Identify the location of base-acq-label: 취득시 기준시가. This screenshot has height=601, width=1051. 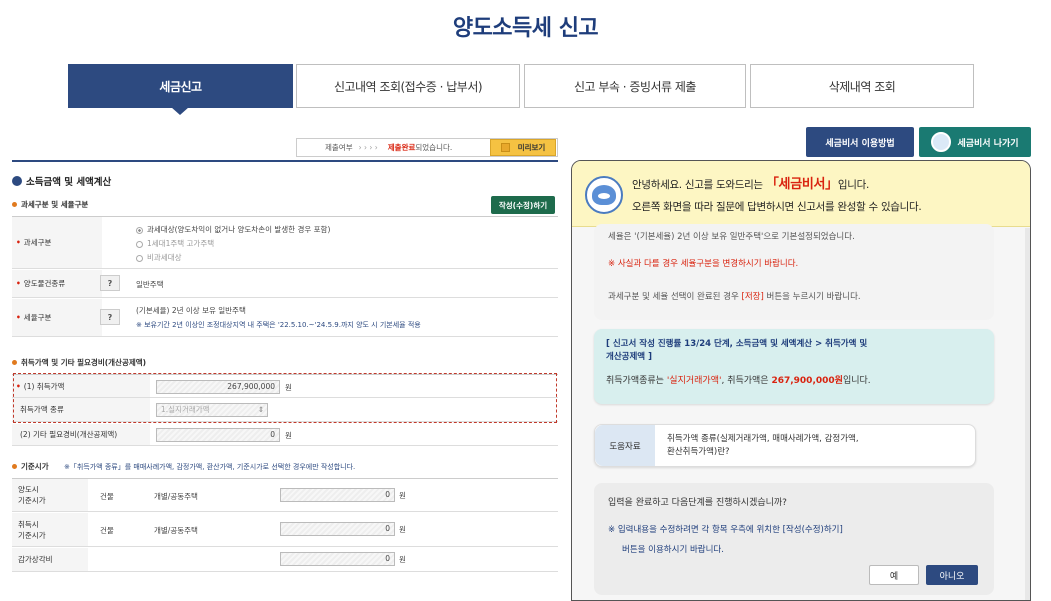
(50, 529).